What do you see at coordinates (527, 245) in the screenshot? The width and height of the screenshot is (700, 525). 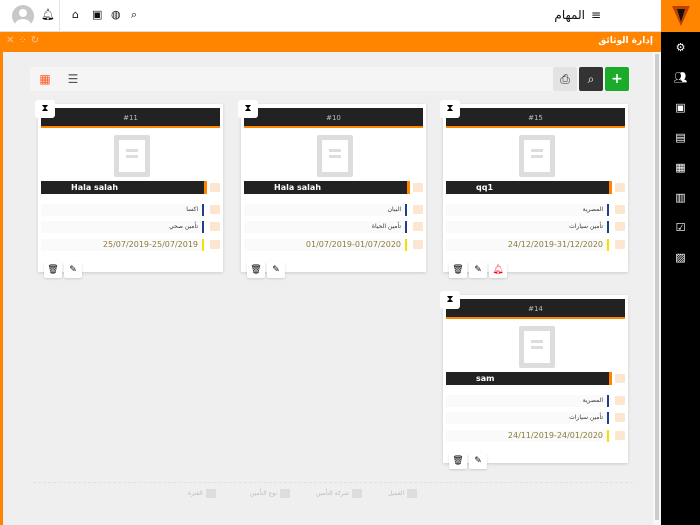 I see `period: 24/12/2019-31/12/2020` at bounding box center [527, 245].